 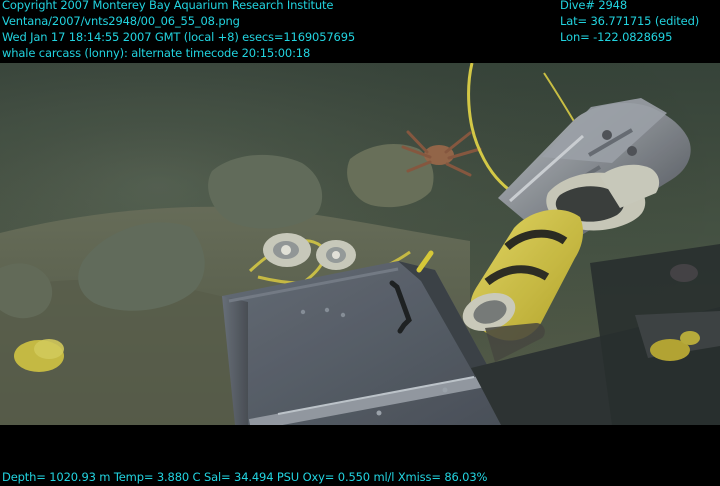 What do you see at coordinates (616, 37) in the screenshot?
I see `longitude-text: Lon= -122.0828695` at bounding box center [616, 37].